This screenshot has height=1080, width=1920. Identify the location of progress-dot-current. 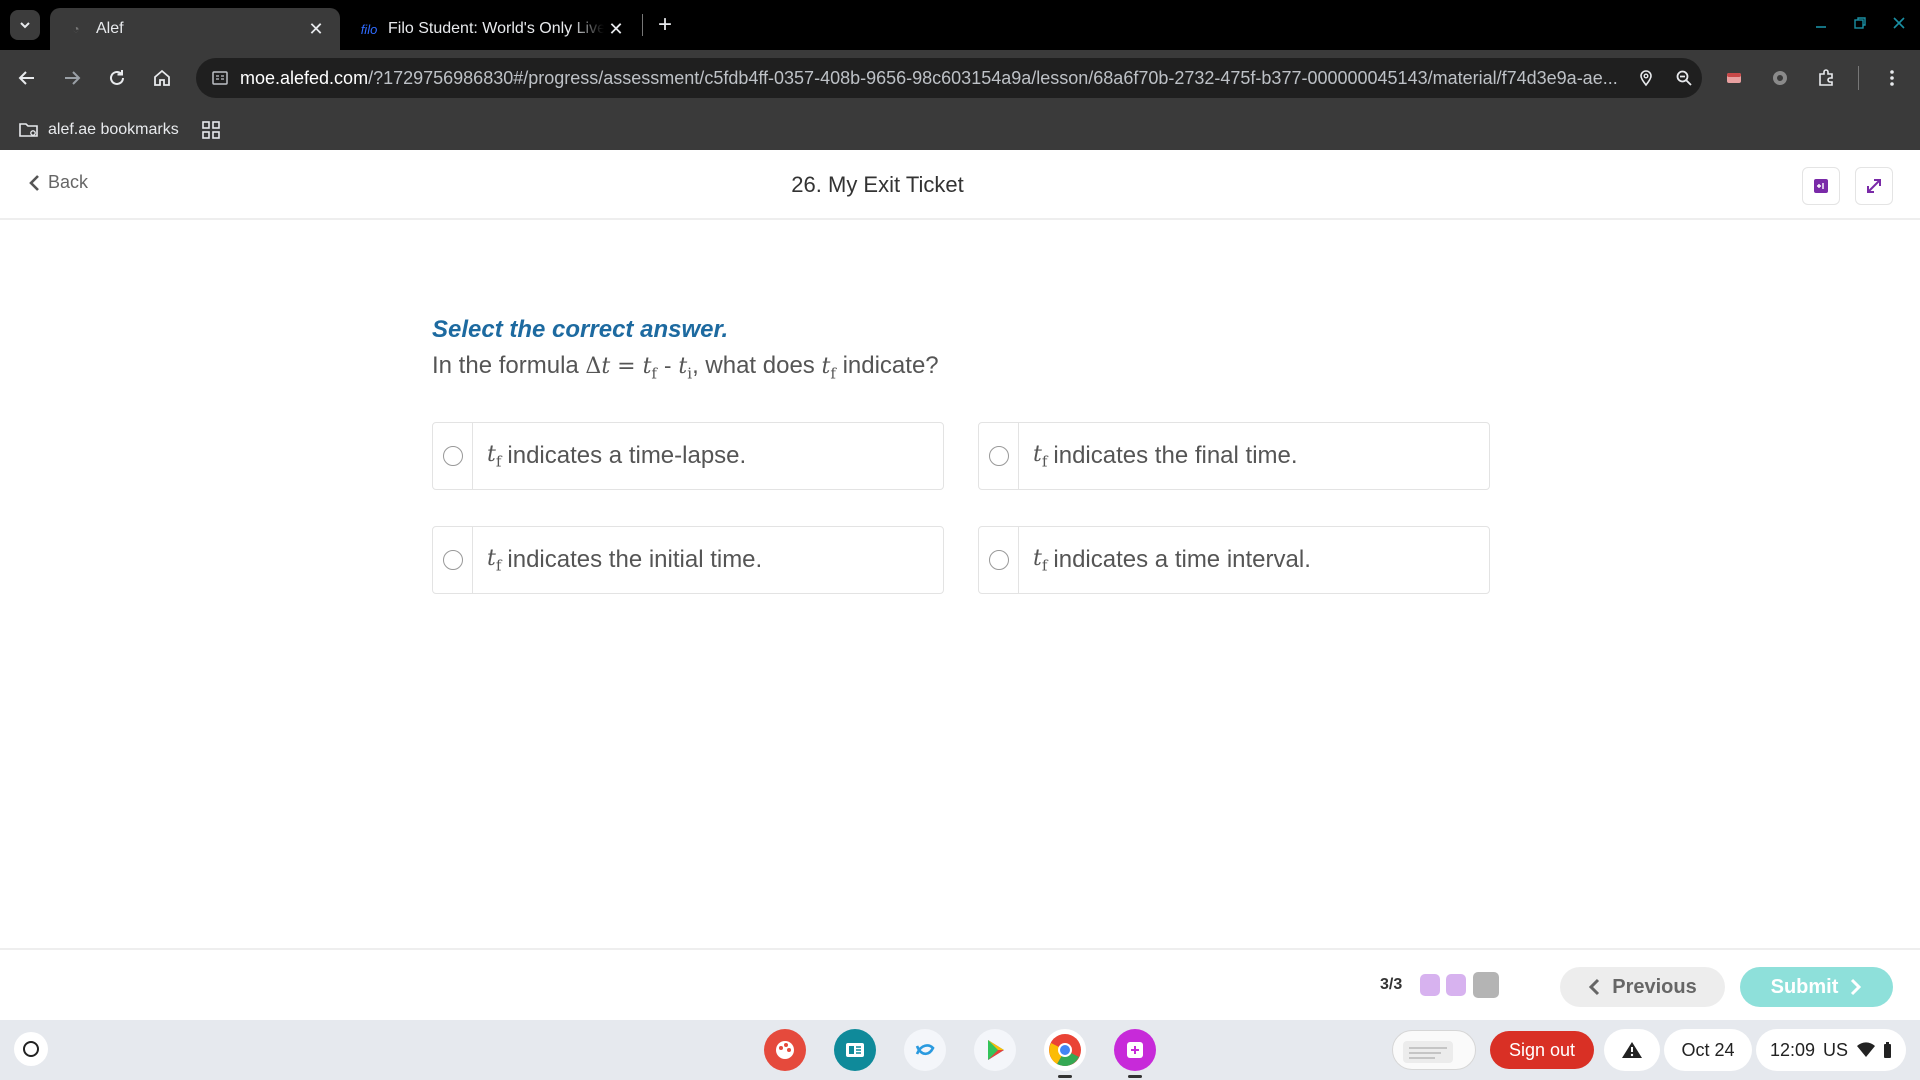
(1486, 985).